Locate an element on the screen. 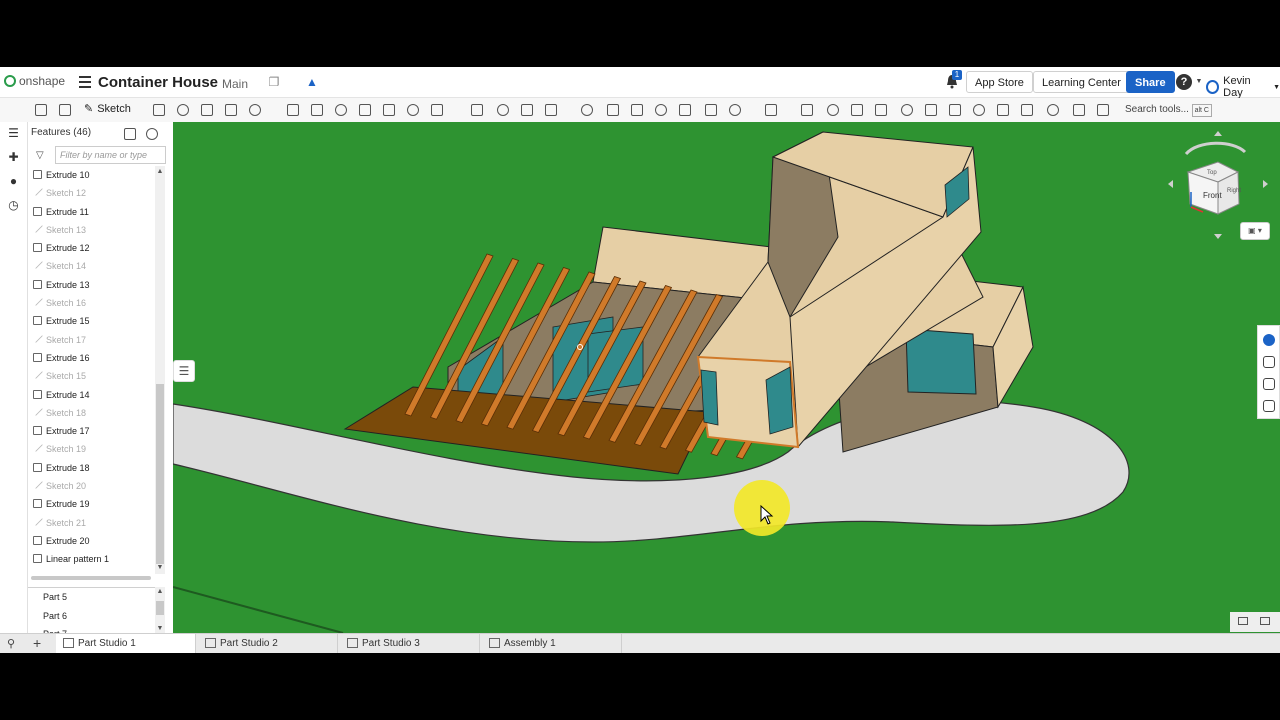 The width and height of the screenshot is (1280, 720). add-tab-icon: + is located at coordinates (37, 643).